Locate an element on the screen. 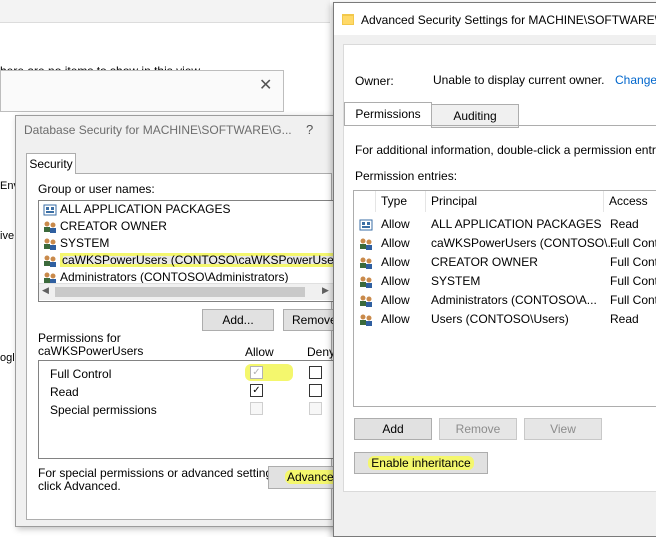 The height and width of the screenshot is (537, 656). table-row: Allow CREATOR OWNER Full Control is located at coordinates (505, 262).